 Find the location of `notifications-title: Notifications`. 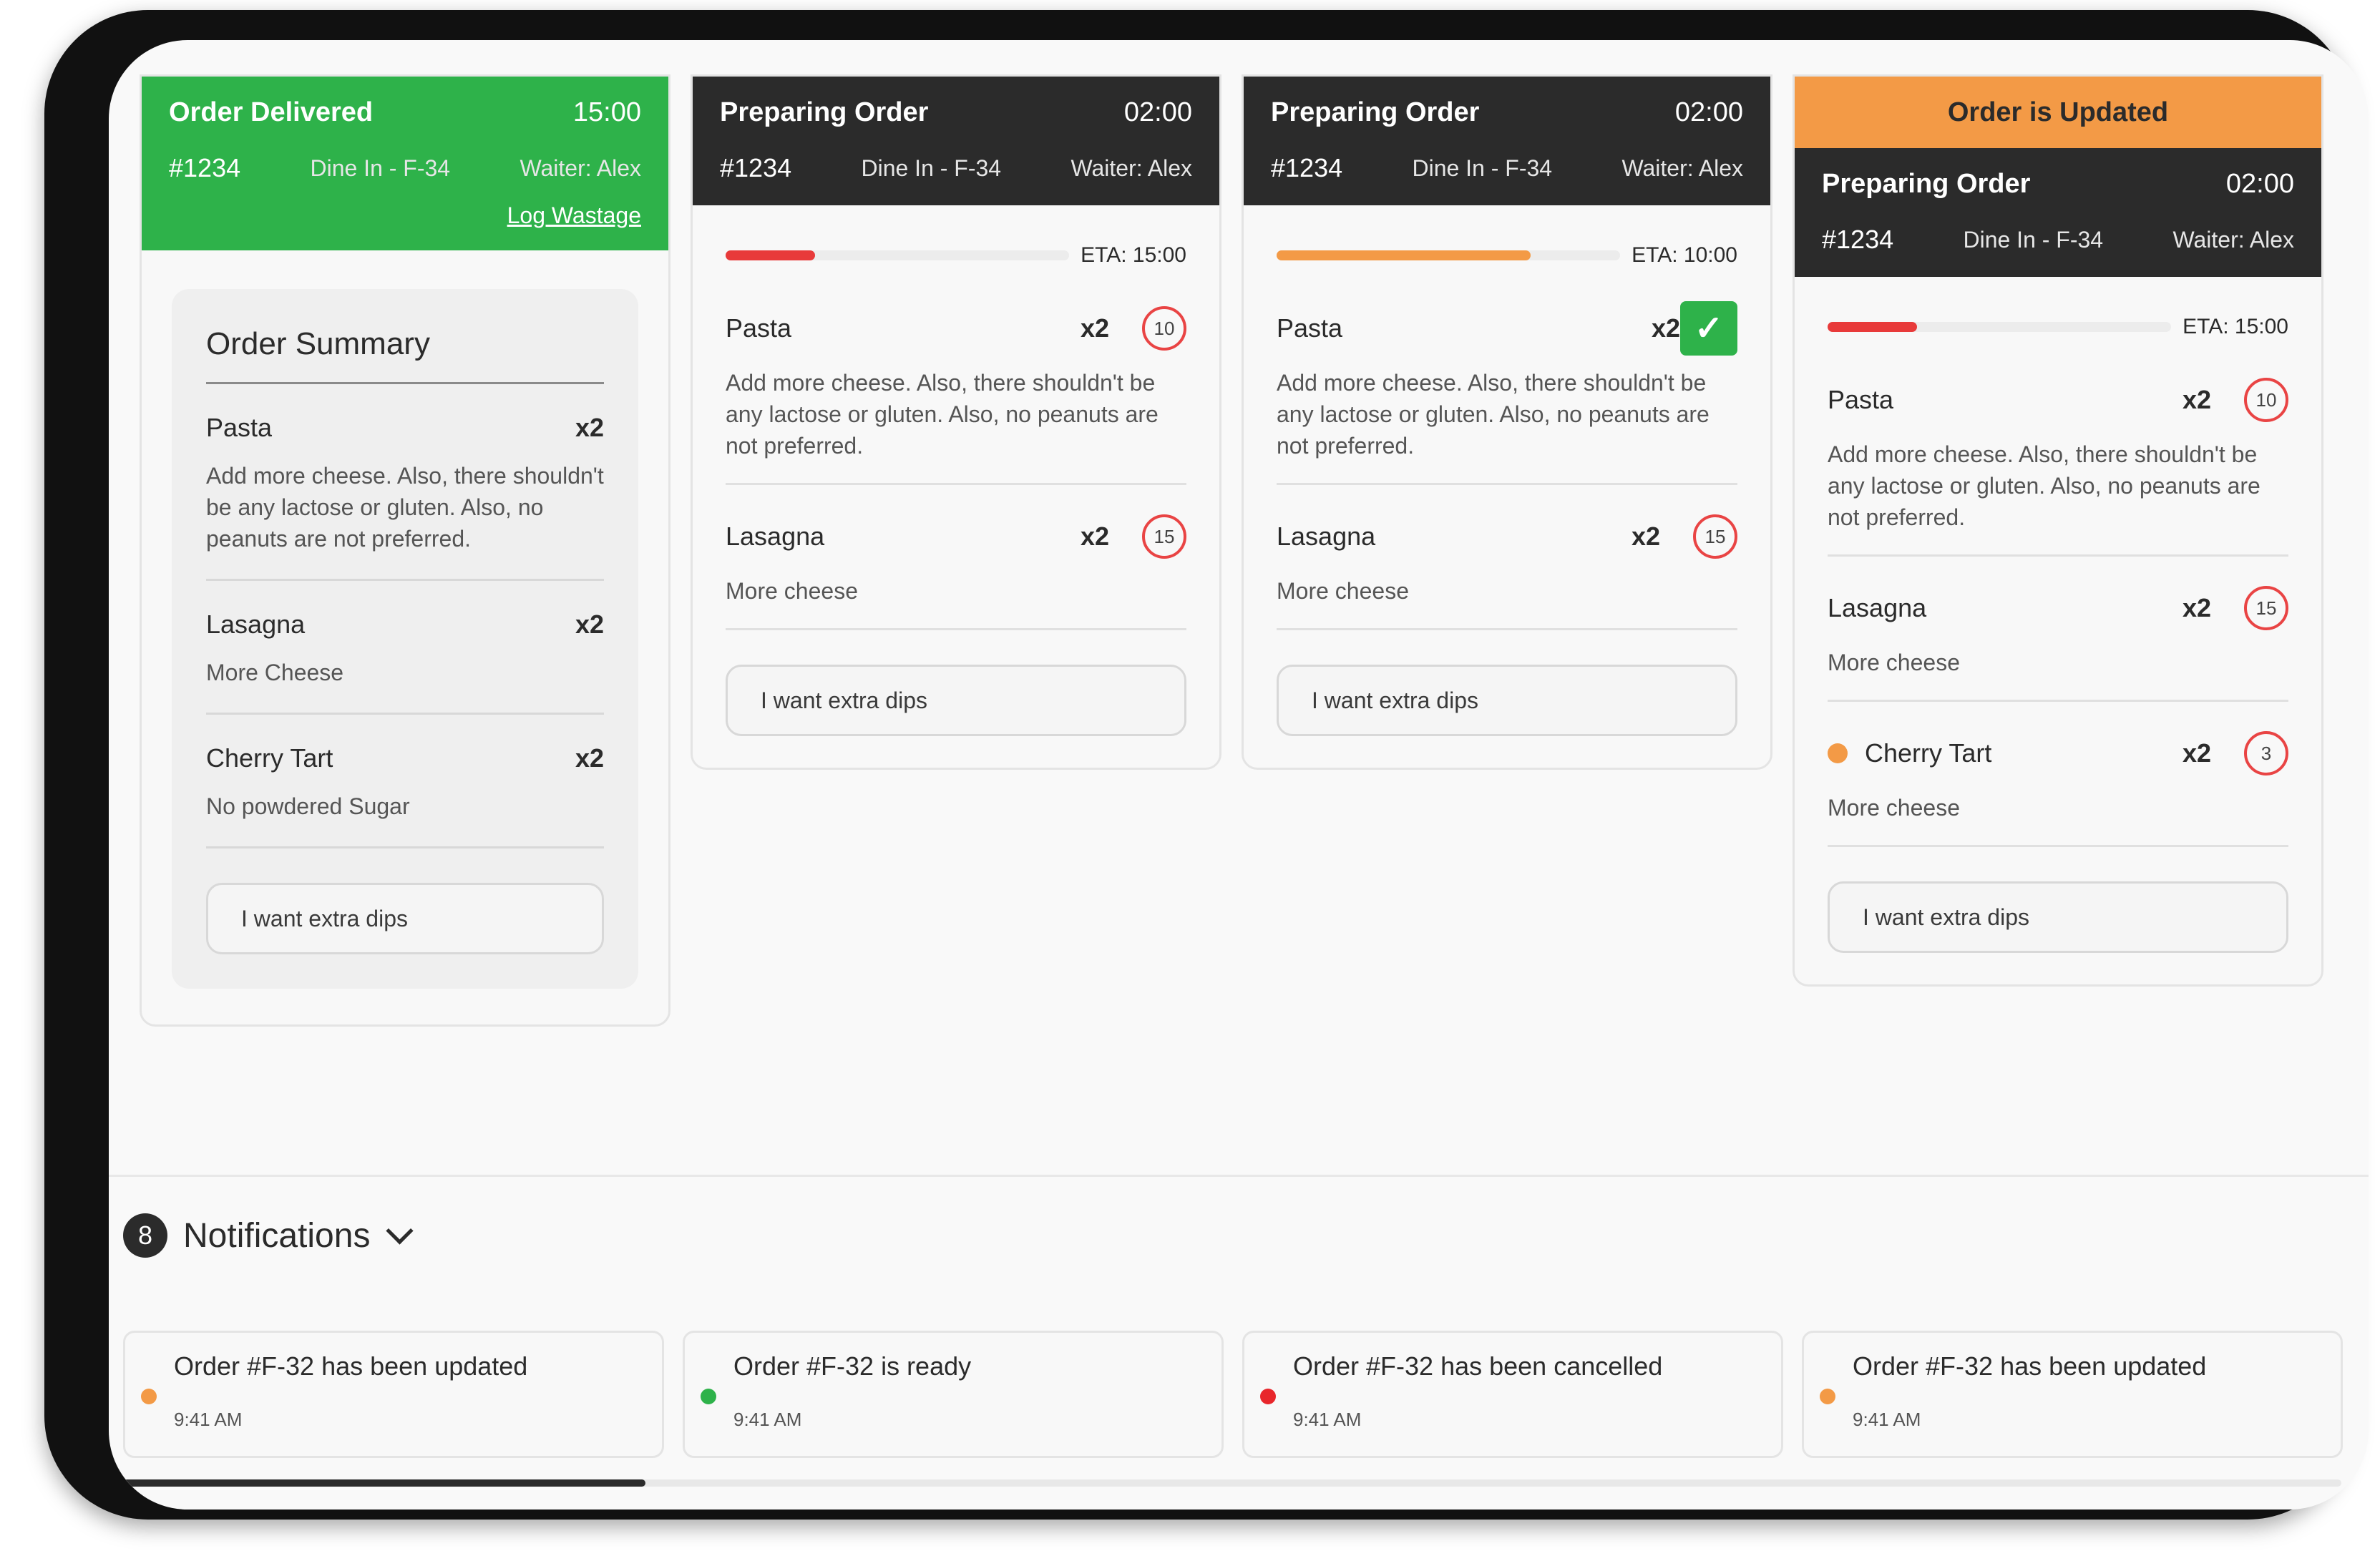

notifications-title: Notifications is located at coordinates (277, 1235).